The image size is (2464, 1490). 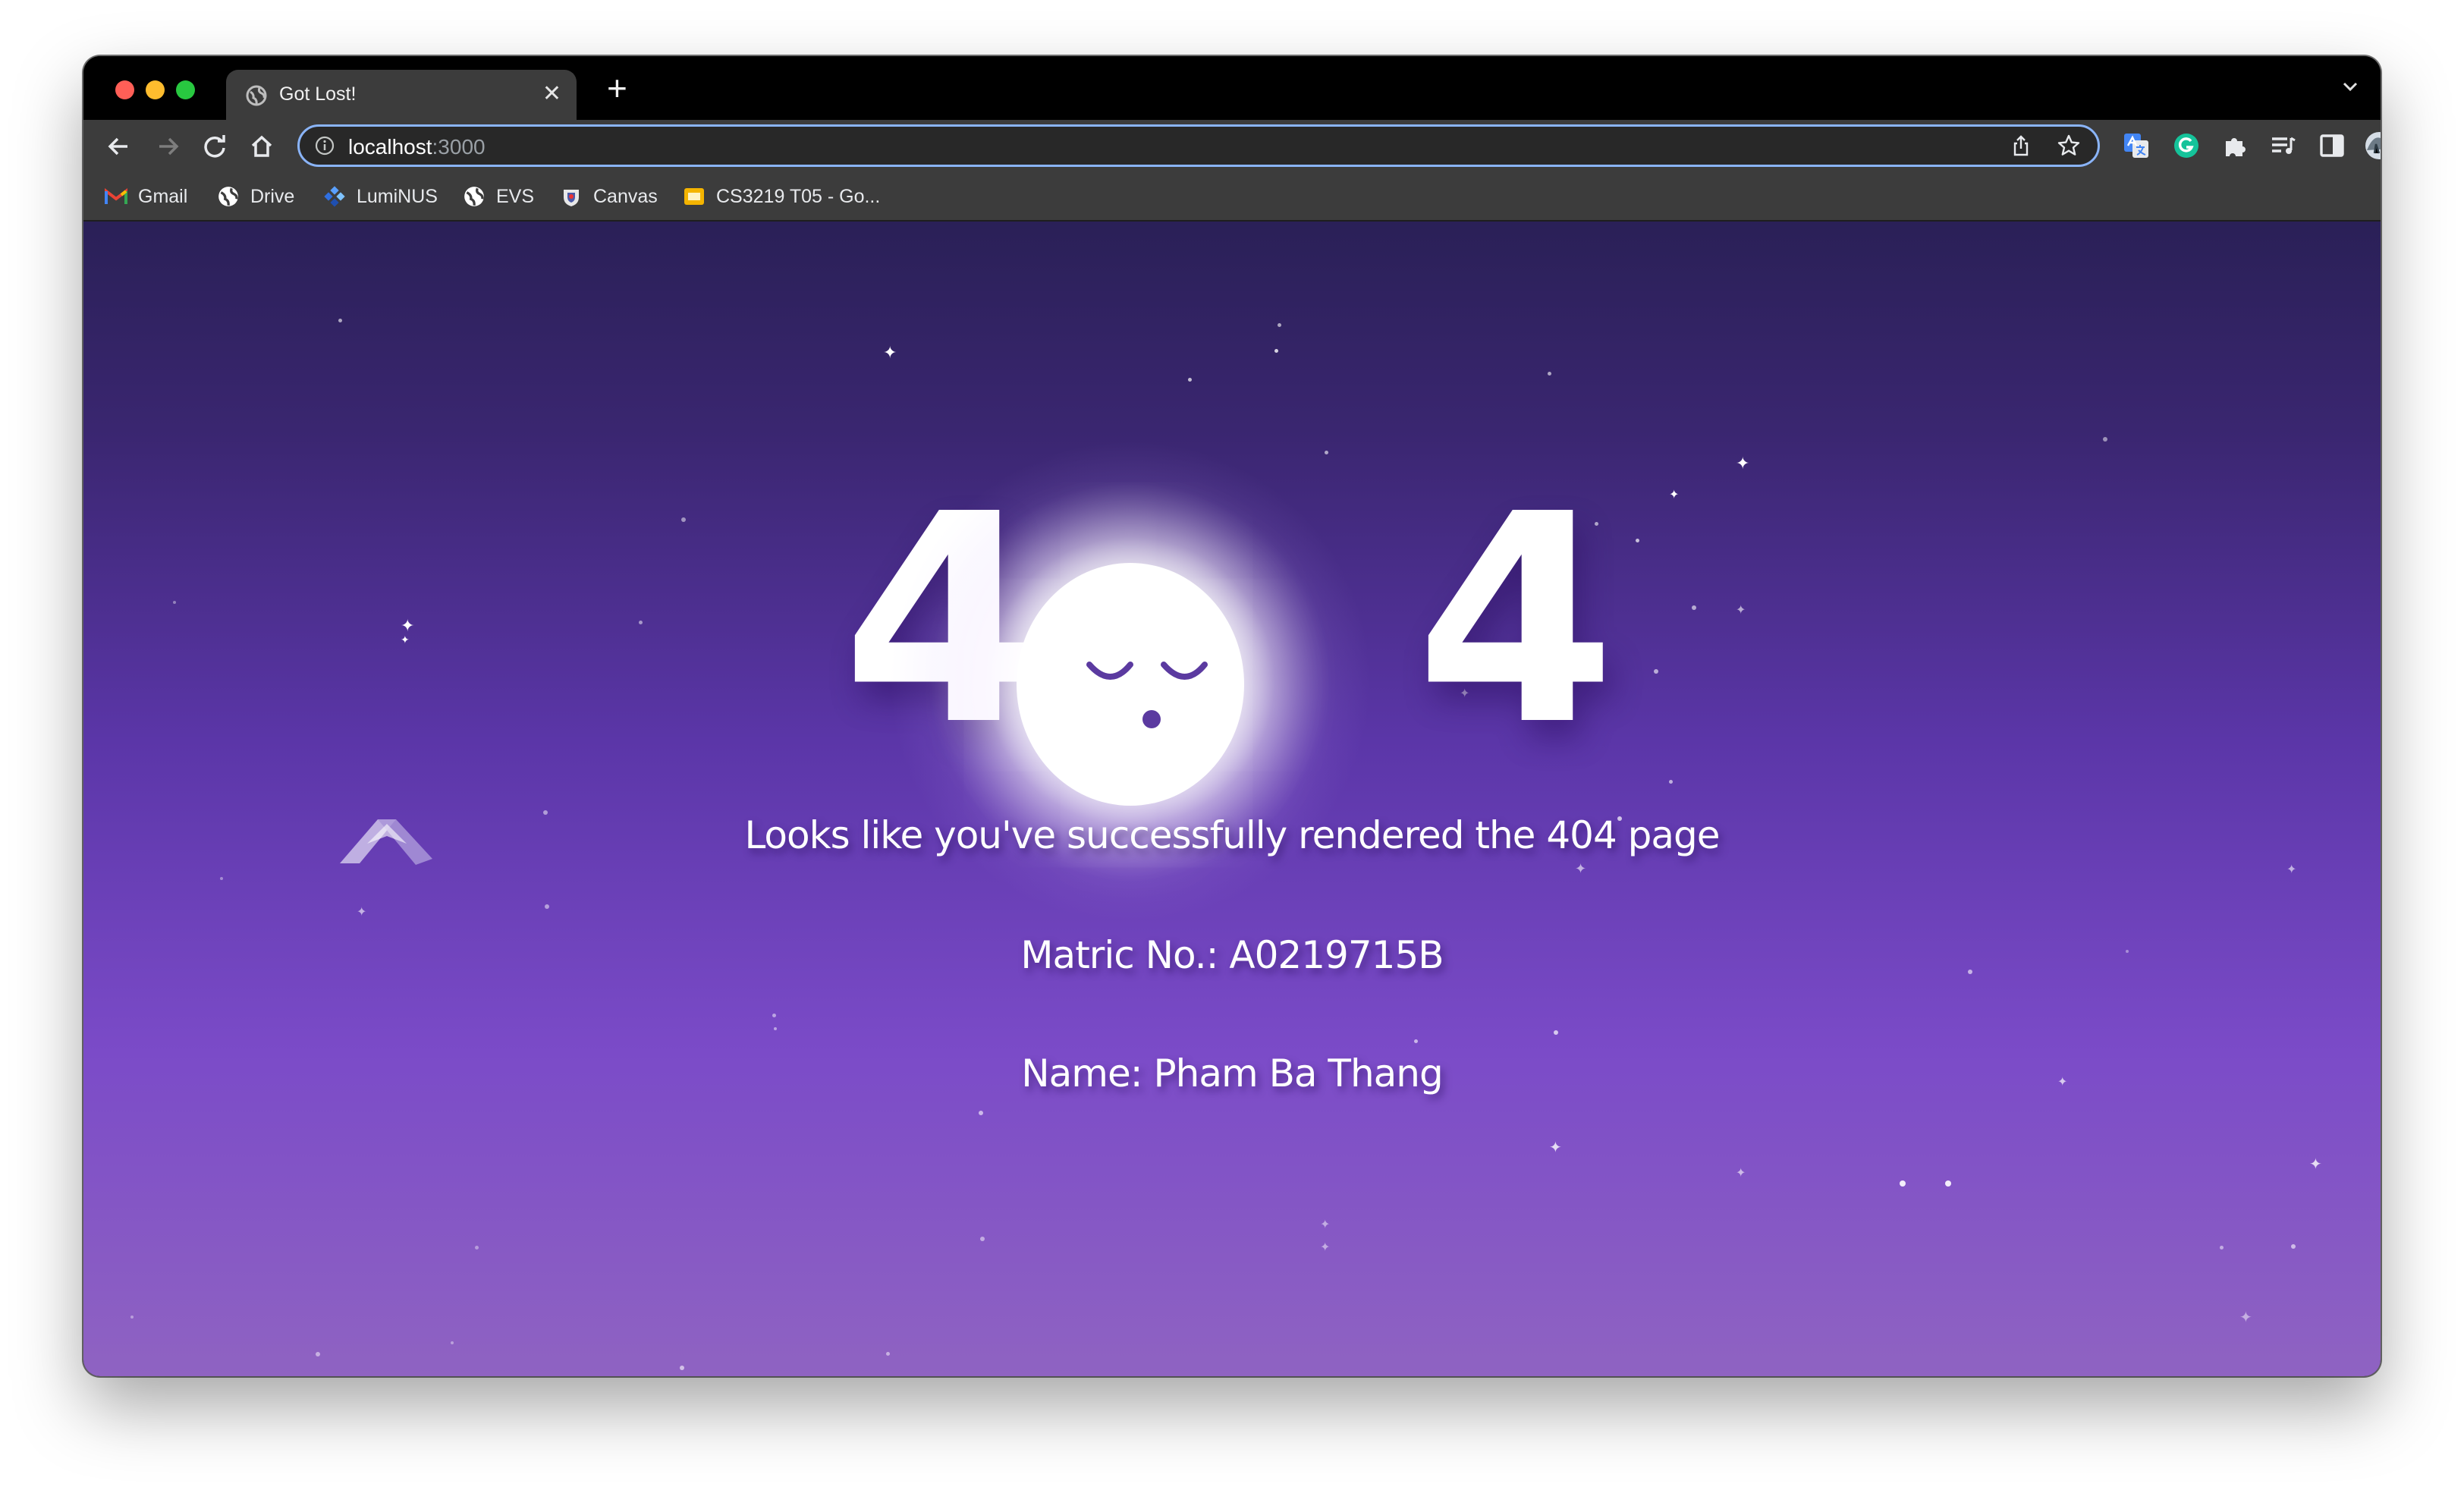 What do you see at coordinates (1198, 145) in the screenshot?
I see `address-bar: localhost:3000` at bounding box center [1198, 145].